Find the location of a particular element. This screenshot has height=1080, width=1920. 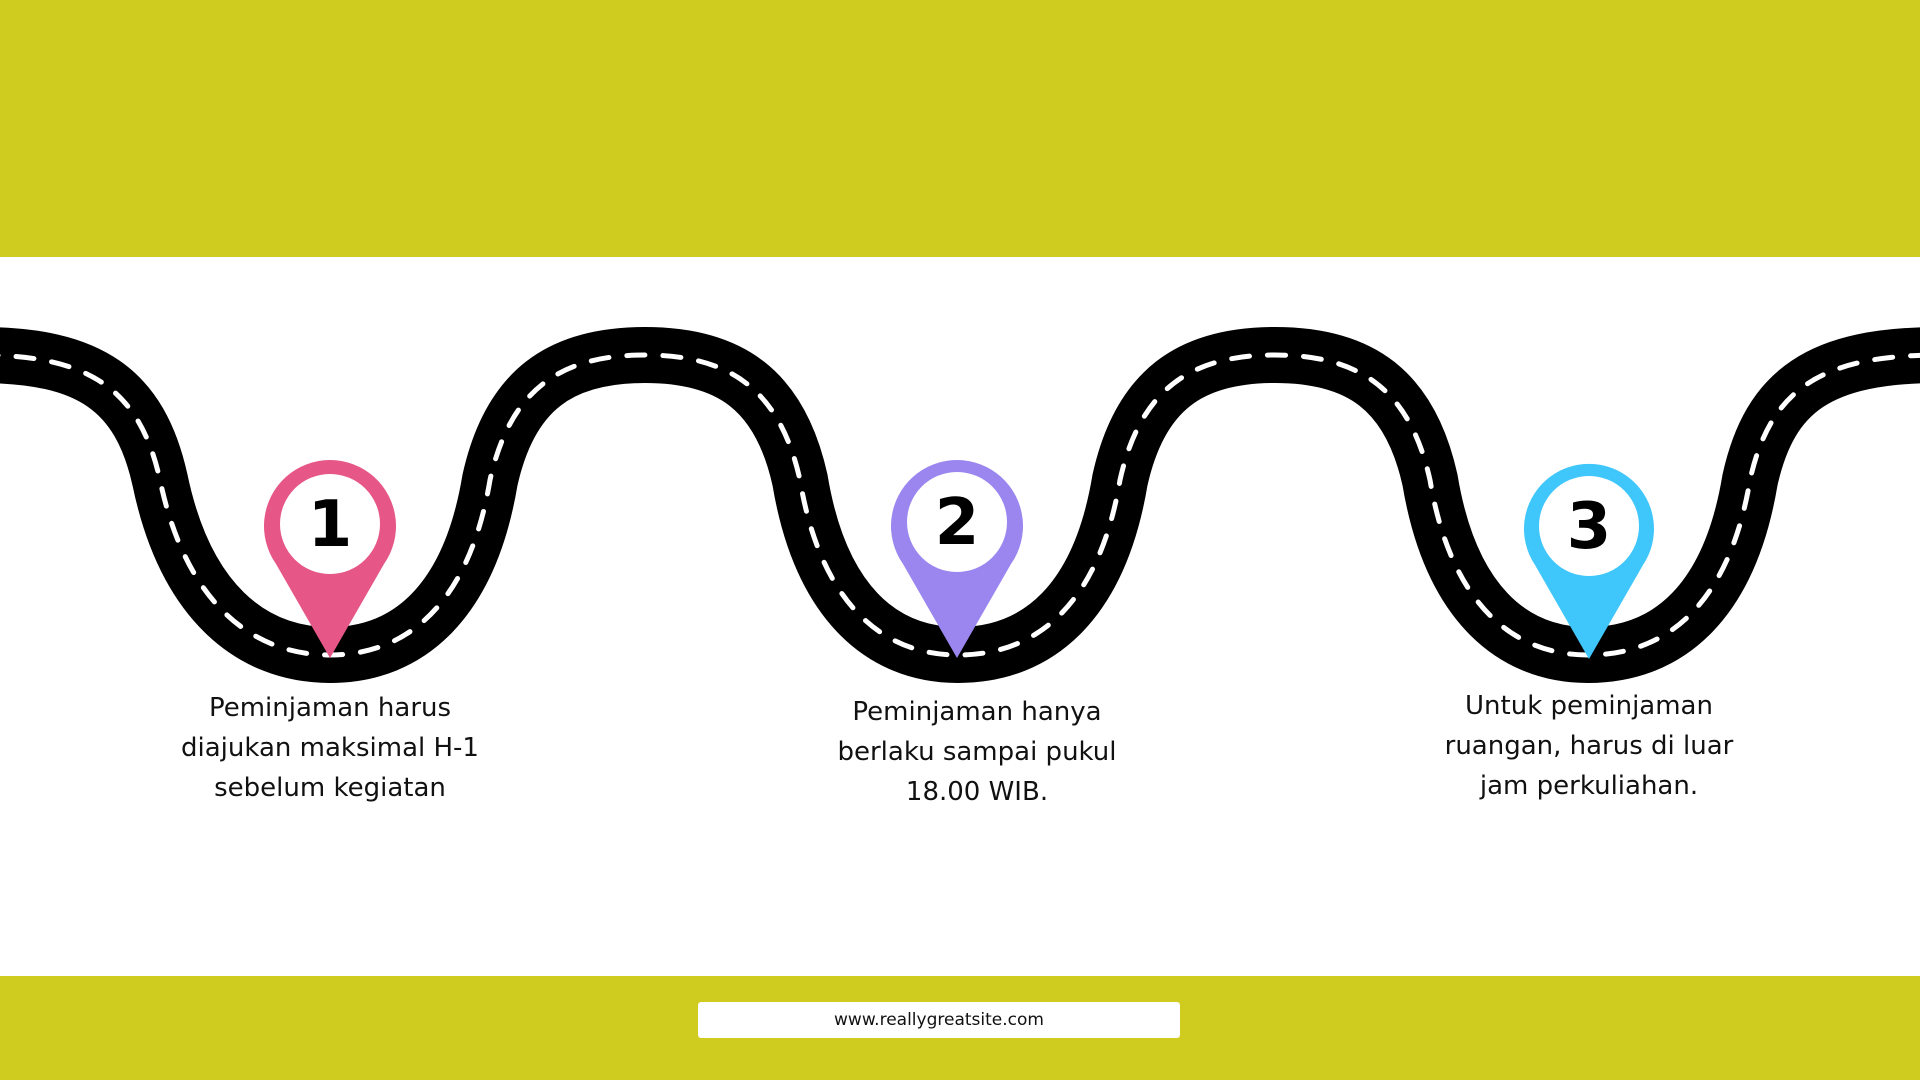

location-pin-3-icon: 3 is located at coordinates (1589, 561).